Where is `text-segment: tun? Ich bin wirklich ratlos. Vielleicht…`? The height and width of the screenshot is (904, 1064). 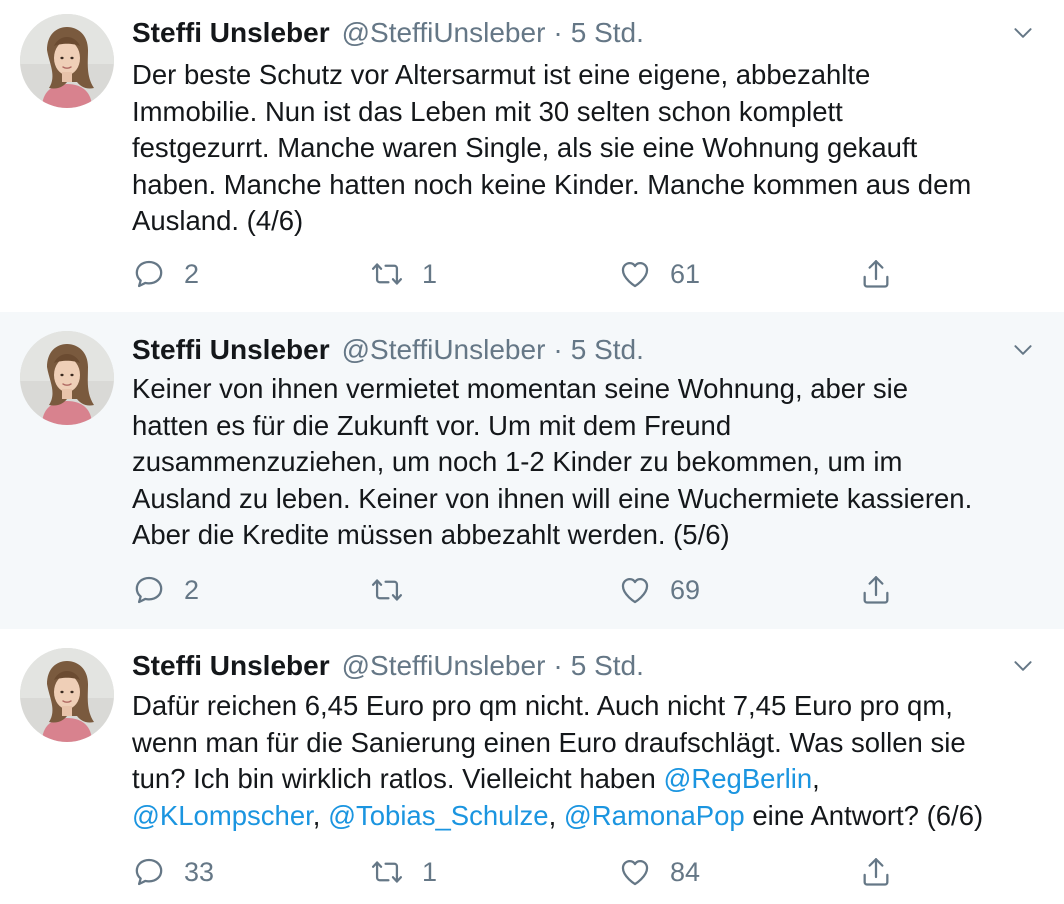 text-segment: tun? Ich bin wirklich ratlos. Vielleicht… is located at coordinates (398, 778).